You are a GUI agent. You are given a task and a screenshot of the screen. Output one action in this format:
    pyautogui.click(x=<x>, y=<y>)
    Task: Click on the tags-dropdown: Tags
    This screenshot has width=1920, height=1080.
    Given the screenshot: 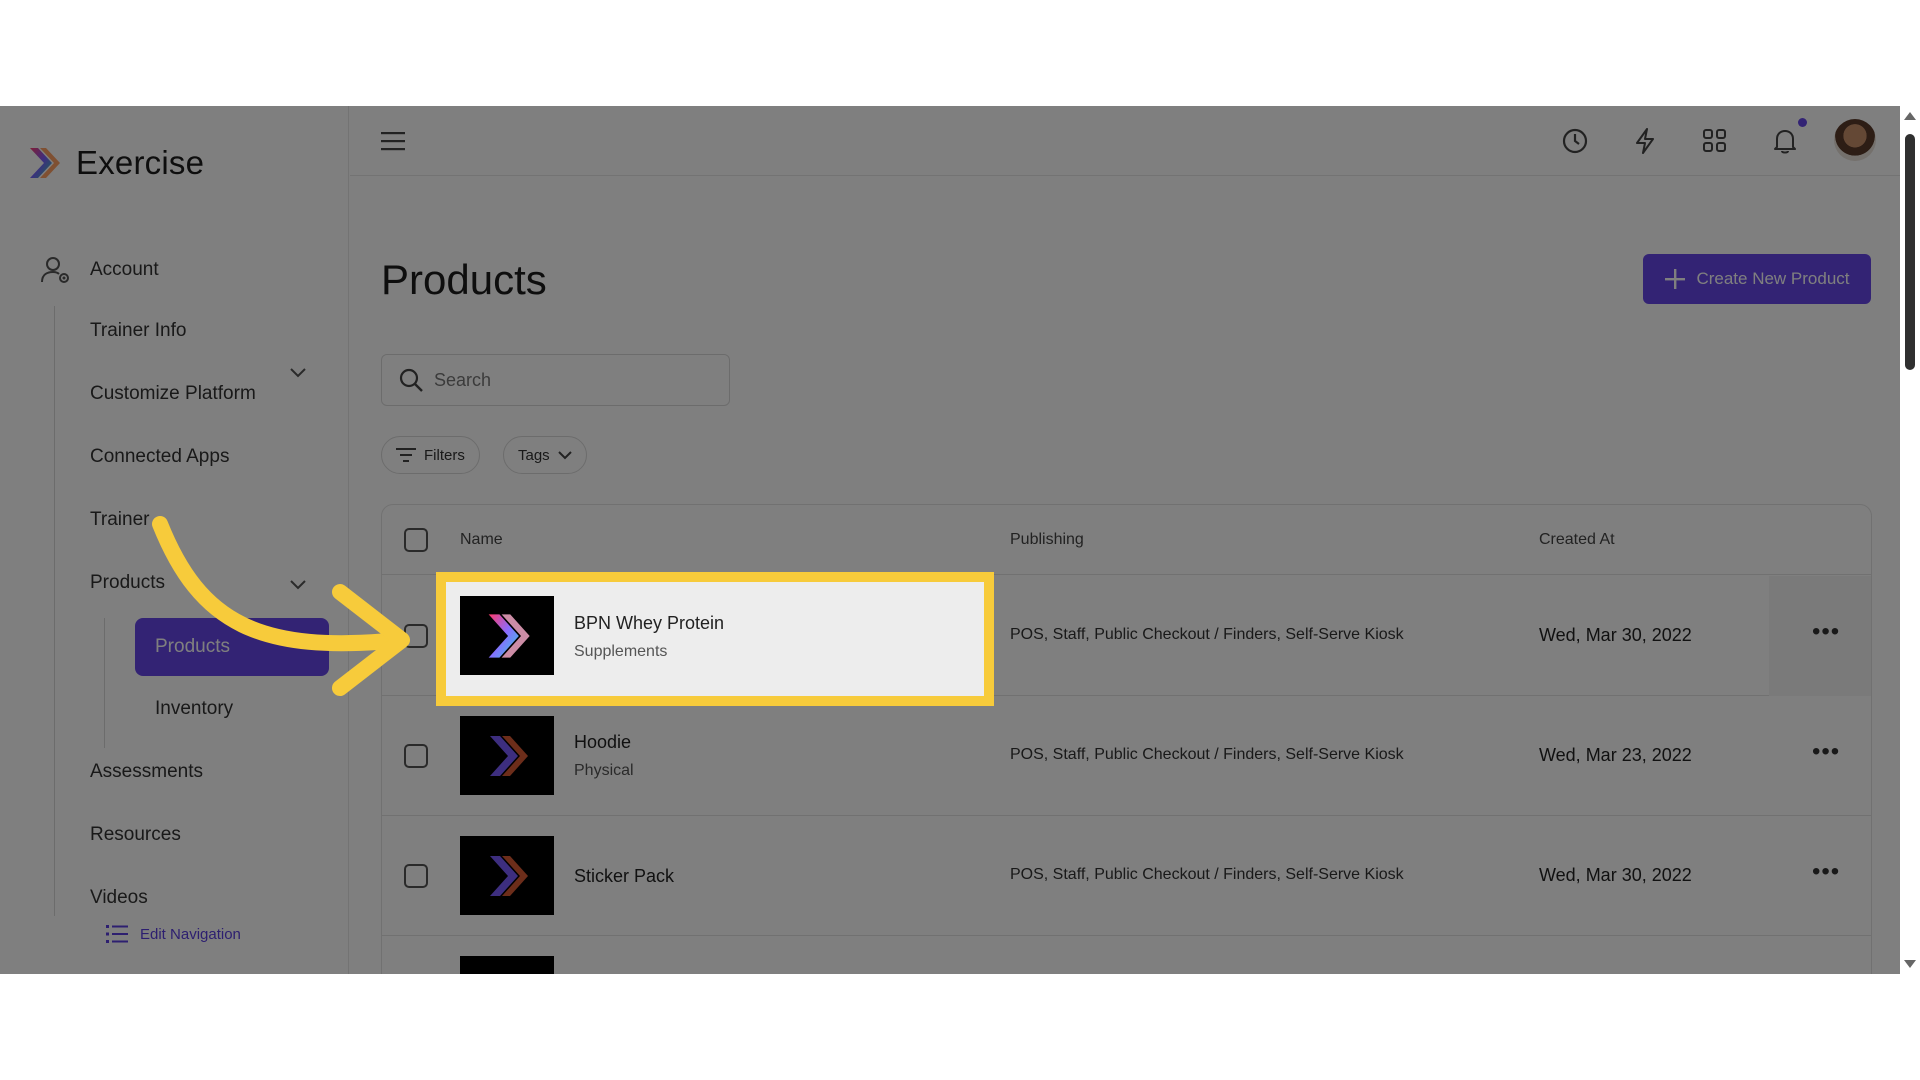 What is the action you would take?
    pyautogui.click(x=545, y=455)
    